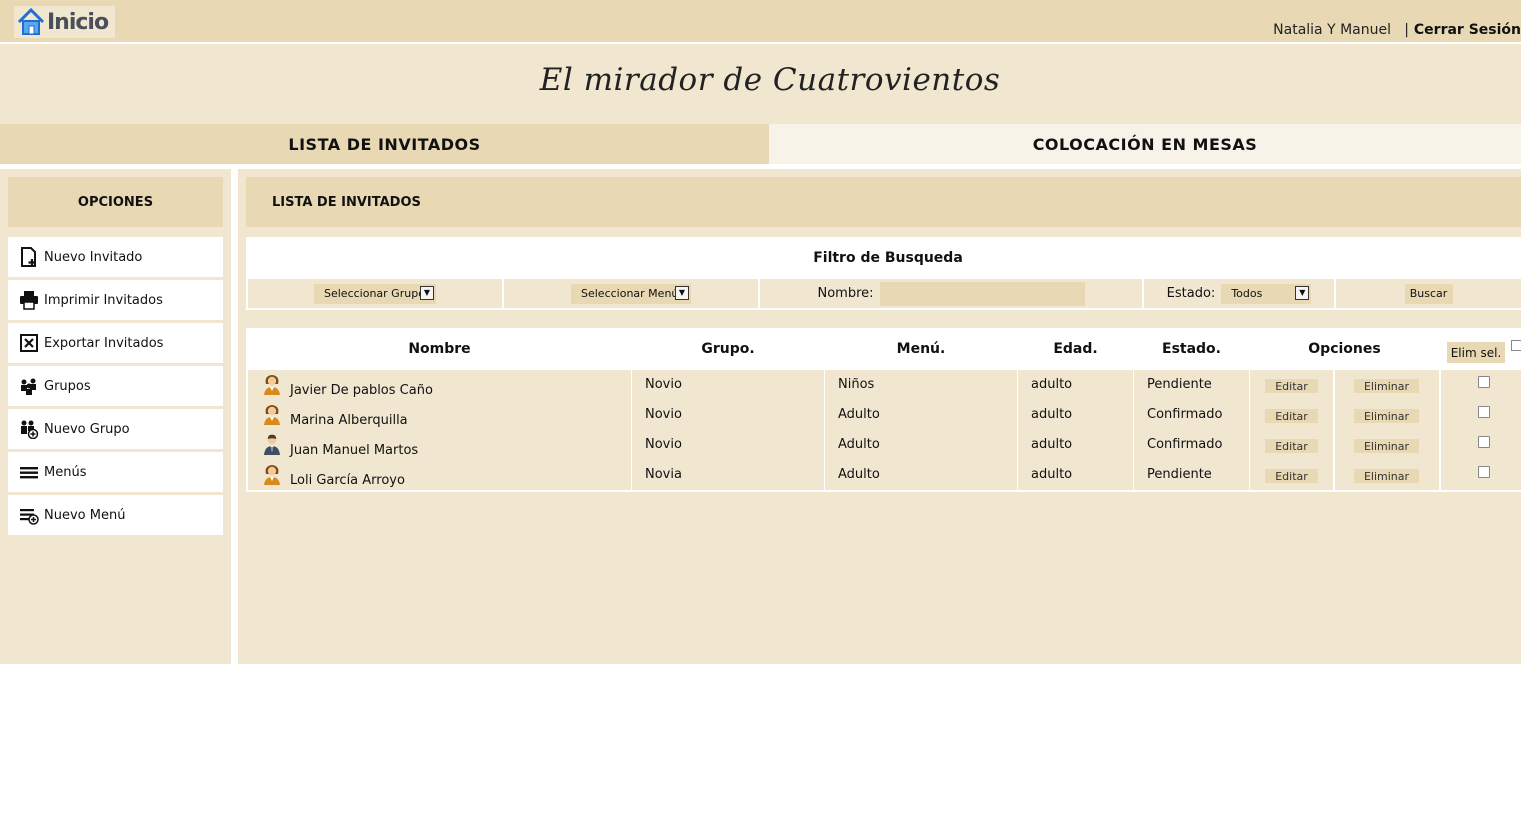 The image size is (1521, 822). I want to click on cell-name: Marina Alberquilla, so click(349, 420).